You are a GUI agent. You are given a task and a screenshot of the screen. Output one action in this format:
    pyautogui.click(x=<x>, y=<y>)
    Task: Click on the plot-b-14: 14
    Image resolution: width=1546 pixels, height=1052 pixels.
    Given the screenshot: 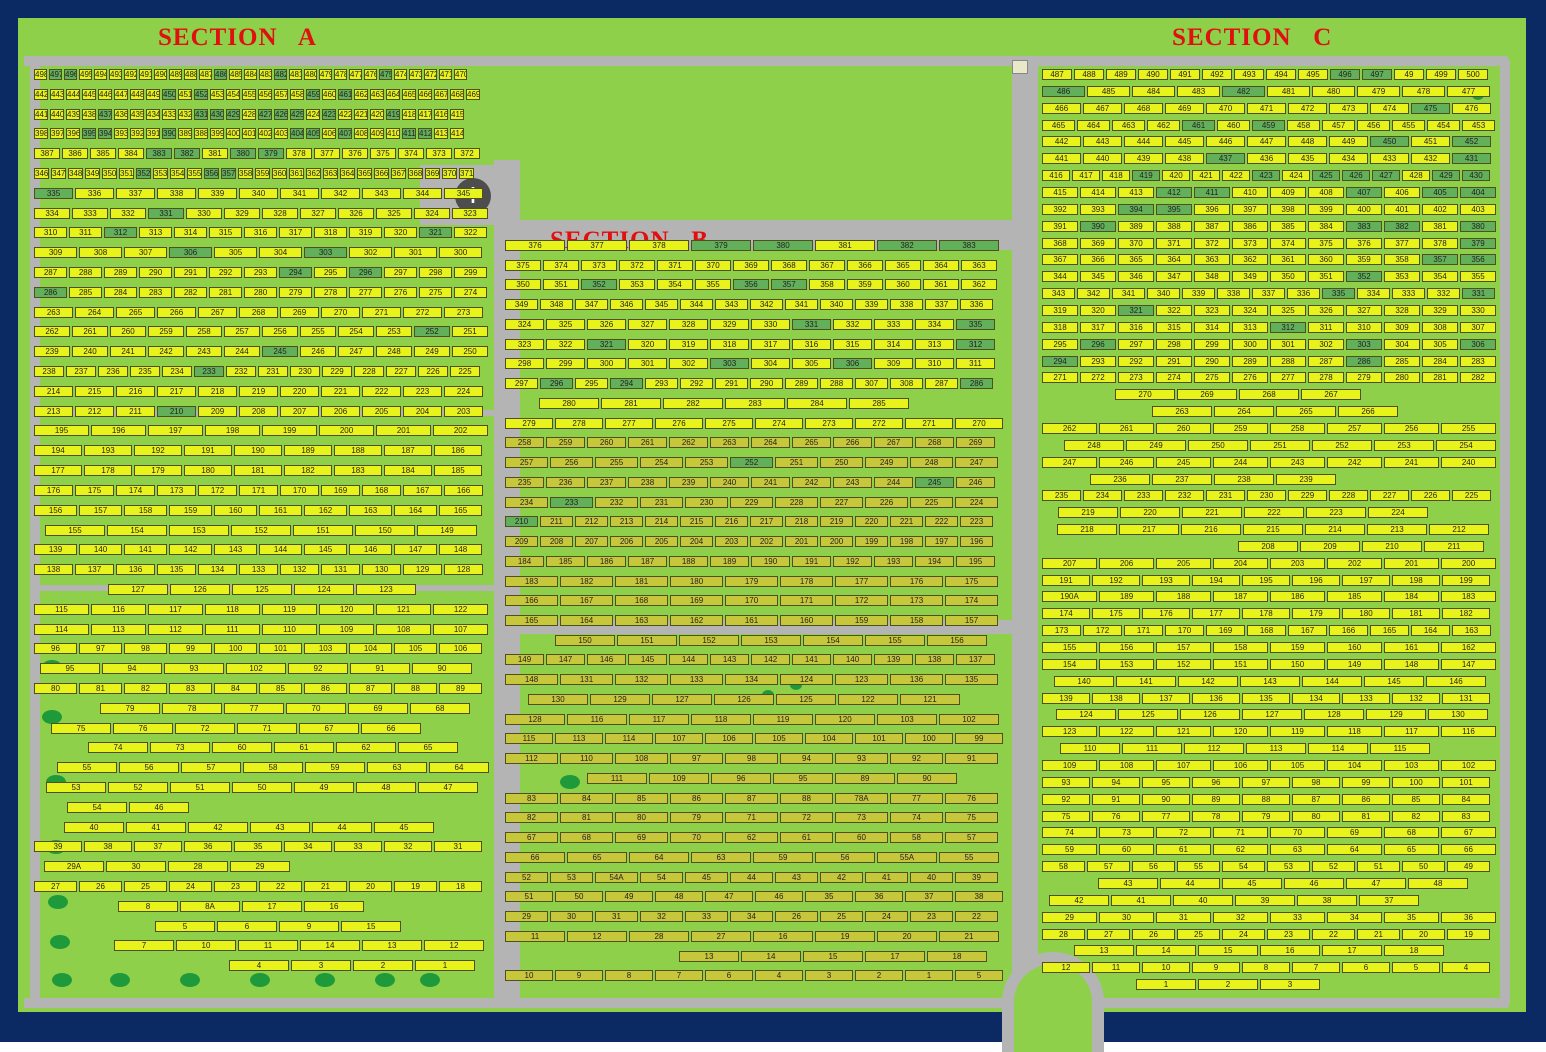 What is the action you would take?
    pyautogui.click(x=771, y=956)
    